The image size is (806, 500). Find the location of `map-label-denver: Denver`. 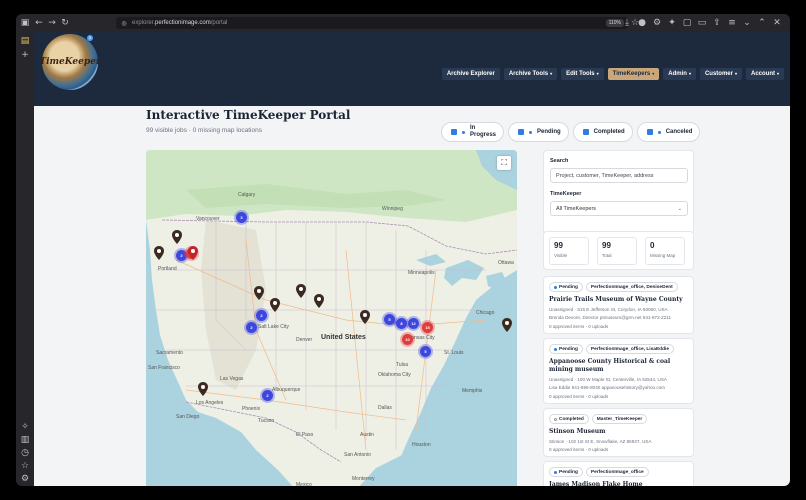

map-label-denver: Denver is located at coordinates (304, 340).